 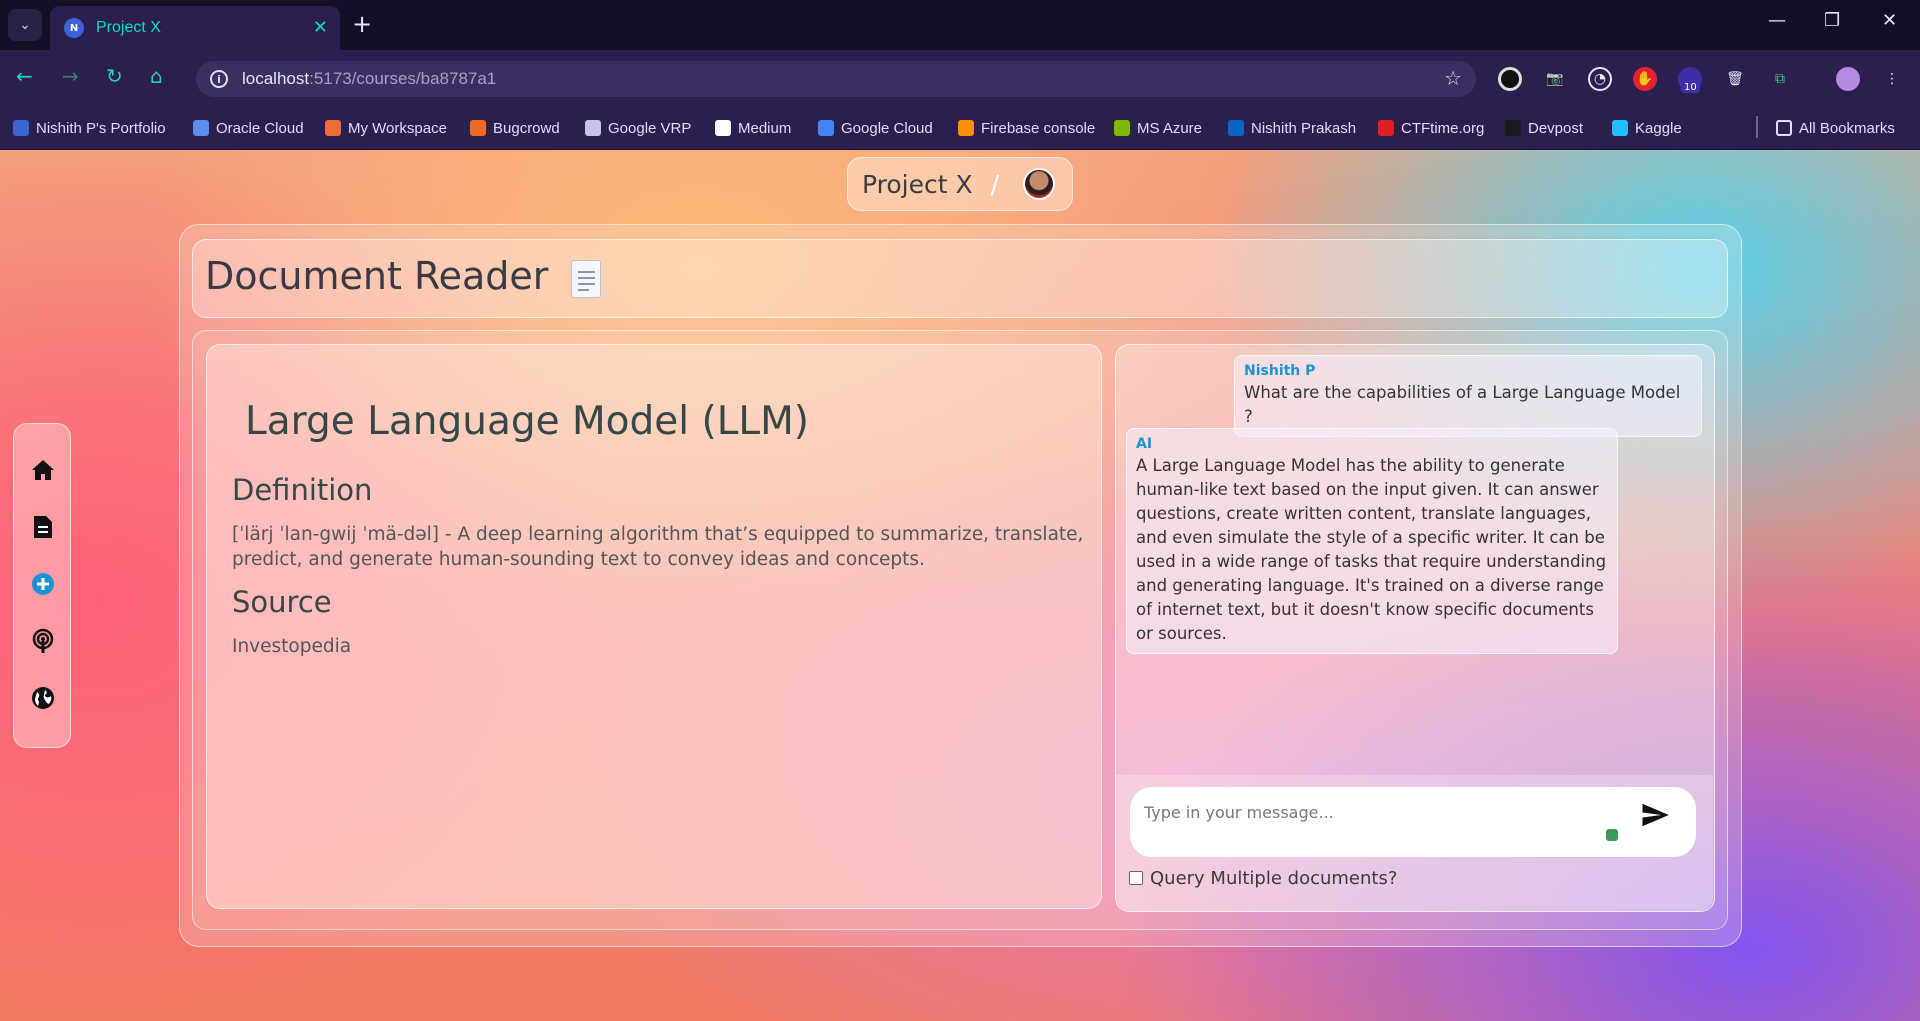 What do you see at coordinates (526, 128) in the screenshot?
I see `bookmark-label: Bugcrowd` at bounding box center [526, 128].